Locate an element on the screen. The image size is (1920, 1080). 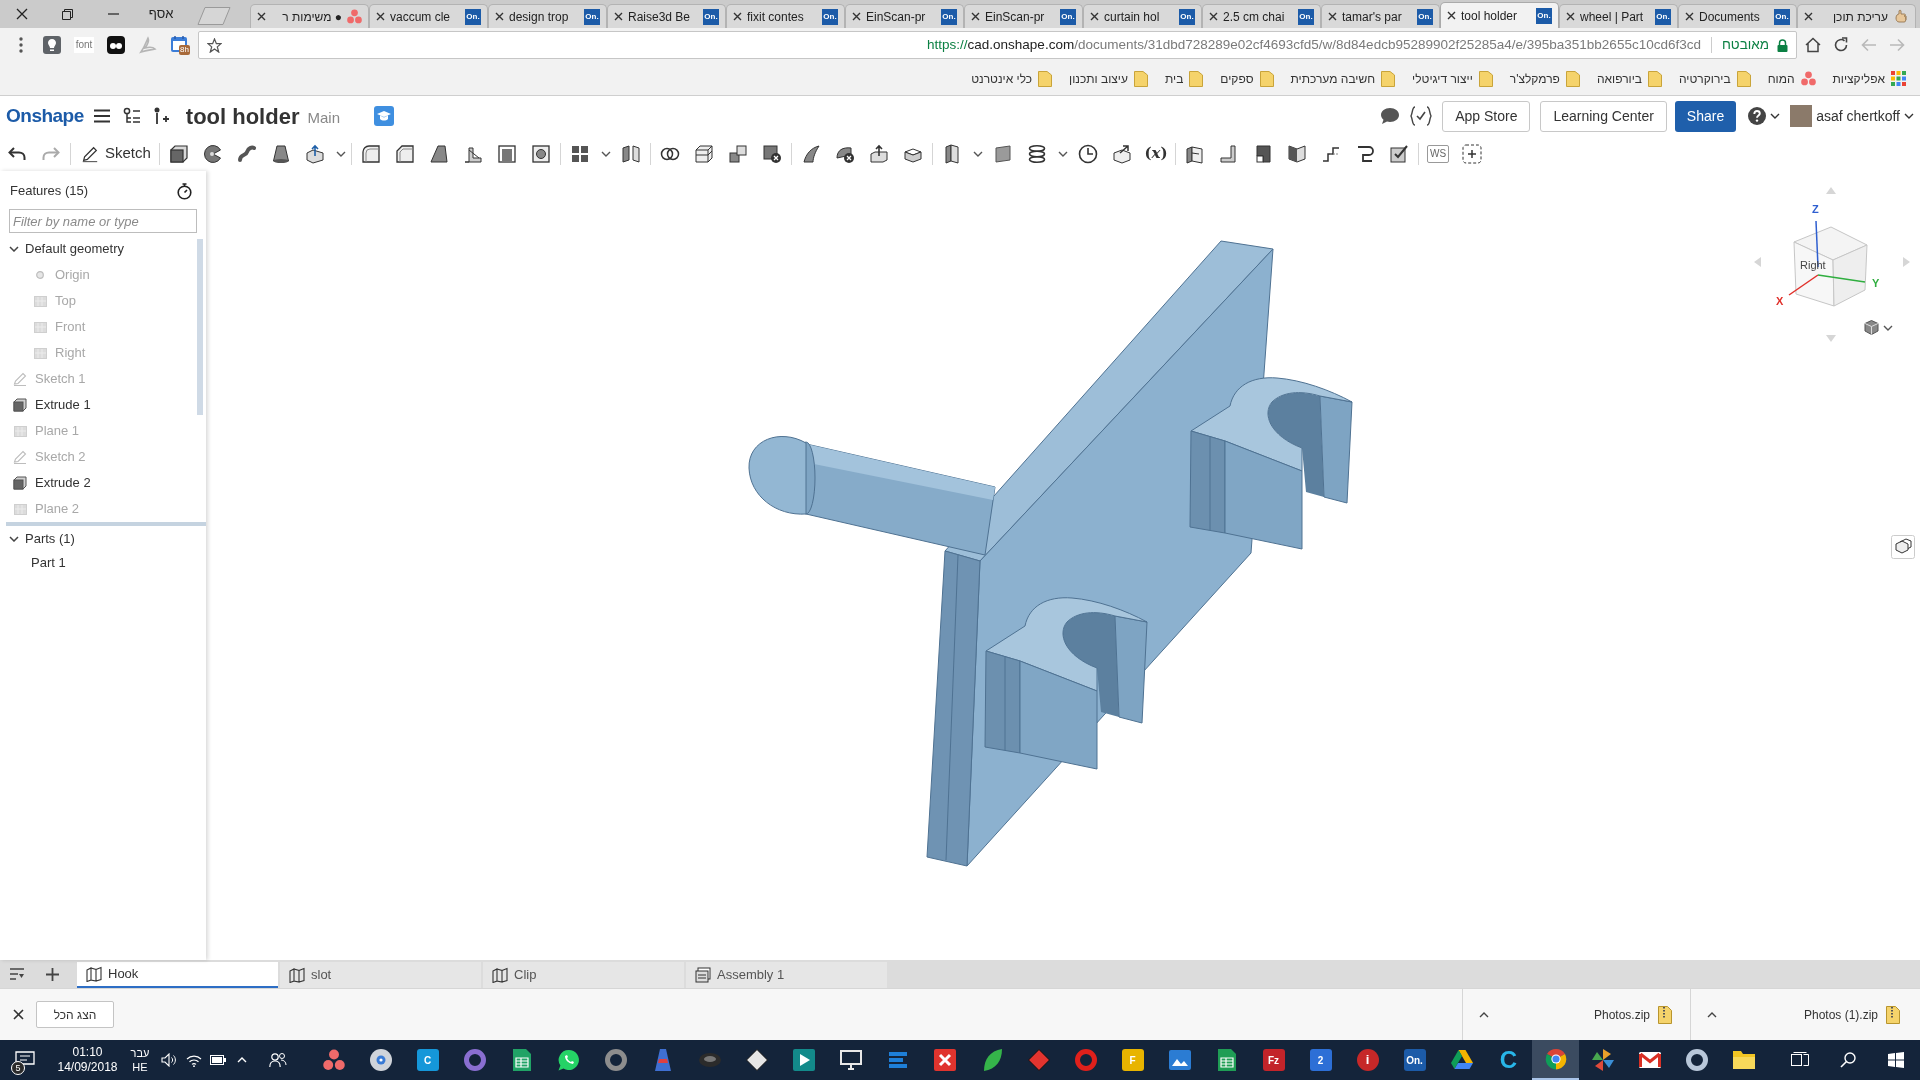
workspace-name: Main is located at coordinates (323, 118).